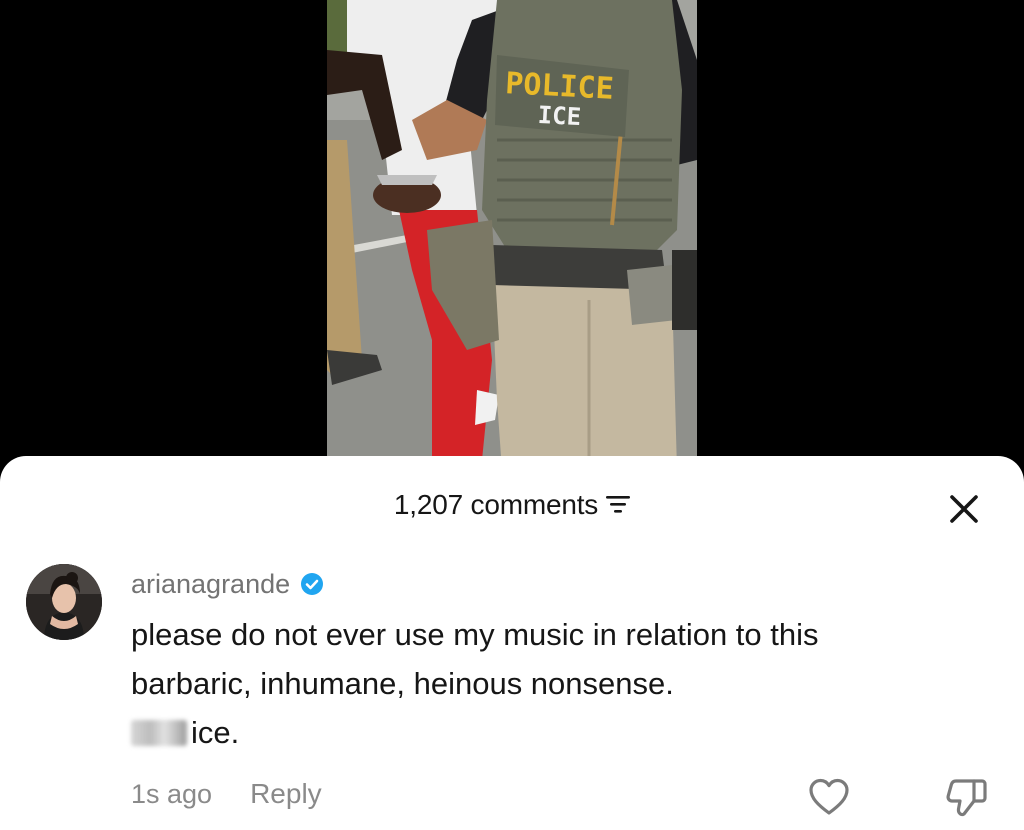 This screenshot has height=830, width=1024. What do you see at coordinates (559, 86) in the screenshot?
I see `vest-patch-police: POLICE` at bounding box center [559, 86].